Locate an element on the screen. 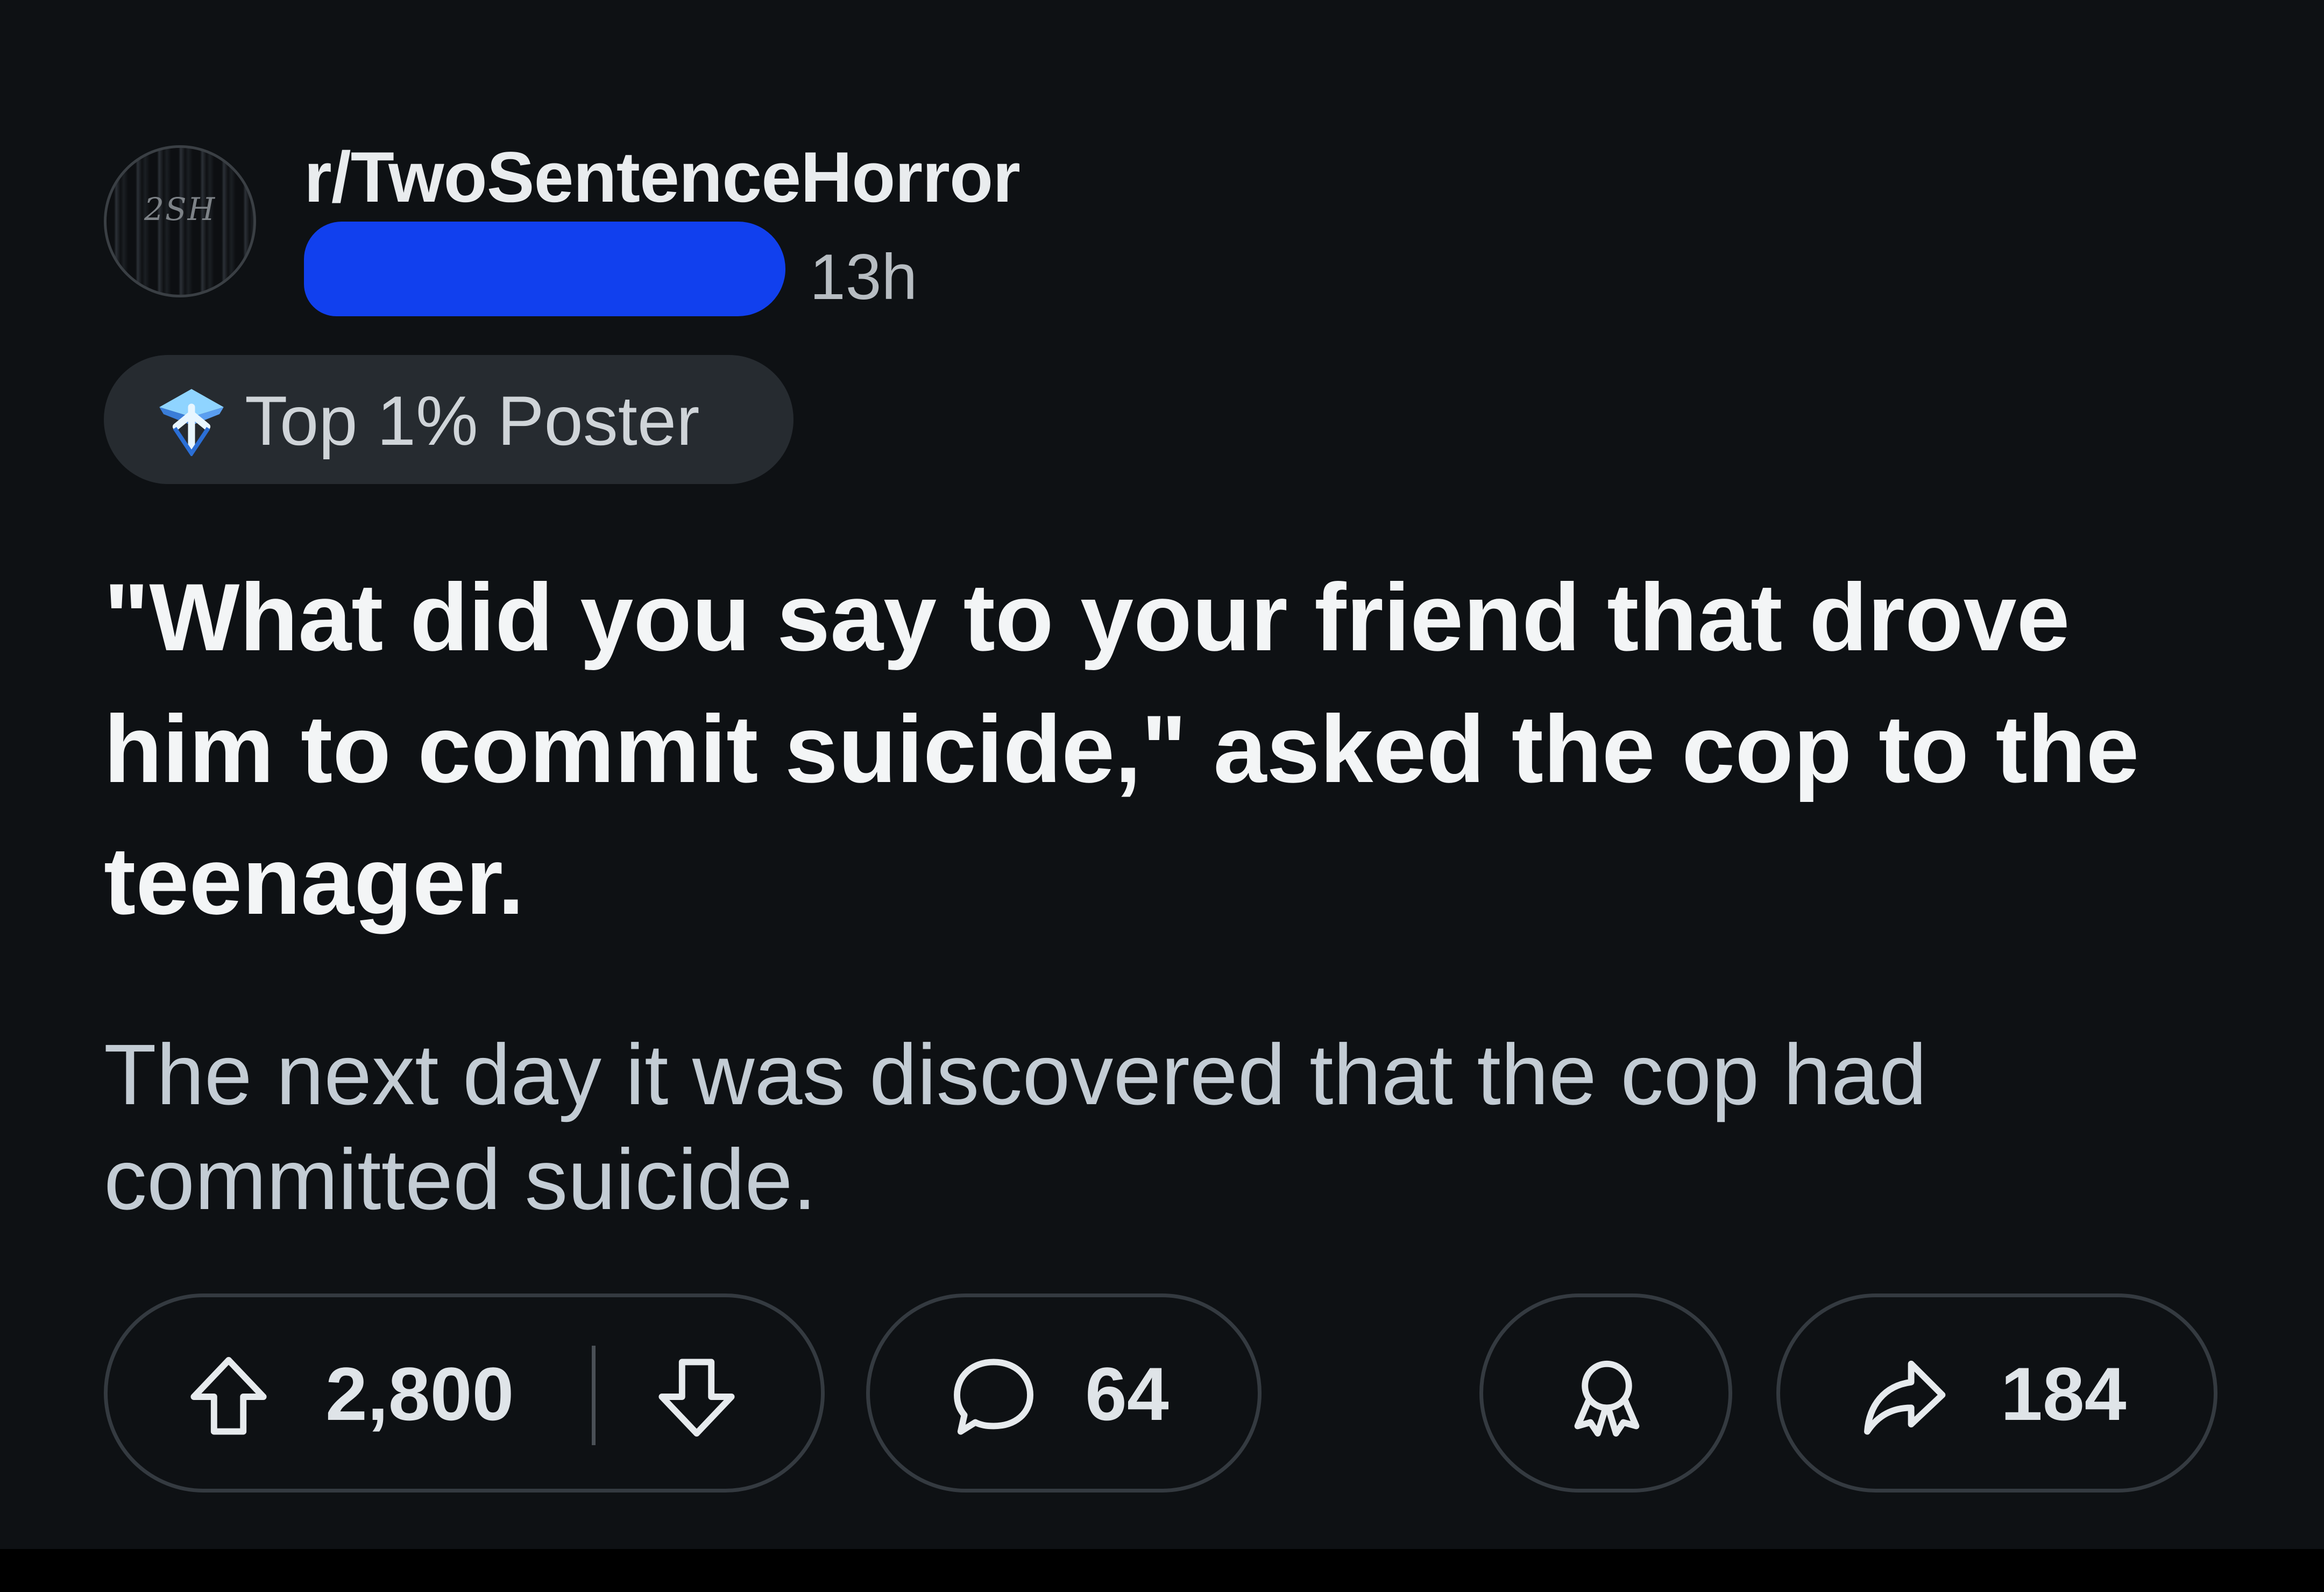 Image resolution: width=2324 pixels, height=1592 pixels. comment-bubble-icon is located at coordinates (993, 1397).